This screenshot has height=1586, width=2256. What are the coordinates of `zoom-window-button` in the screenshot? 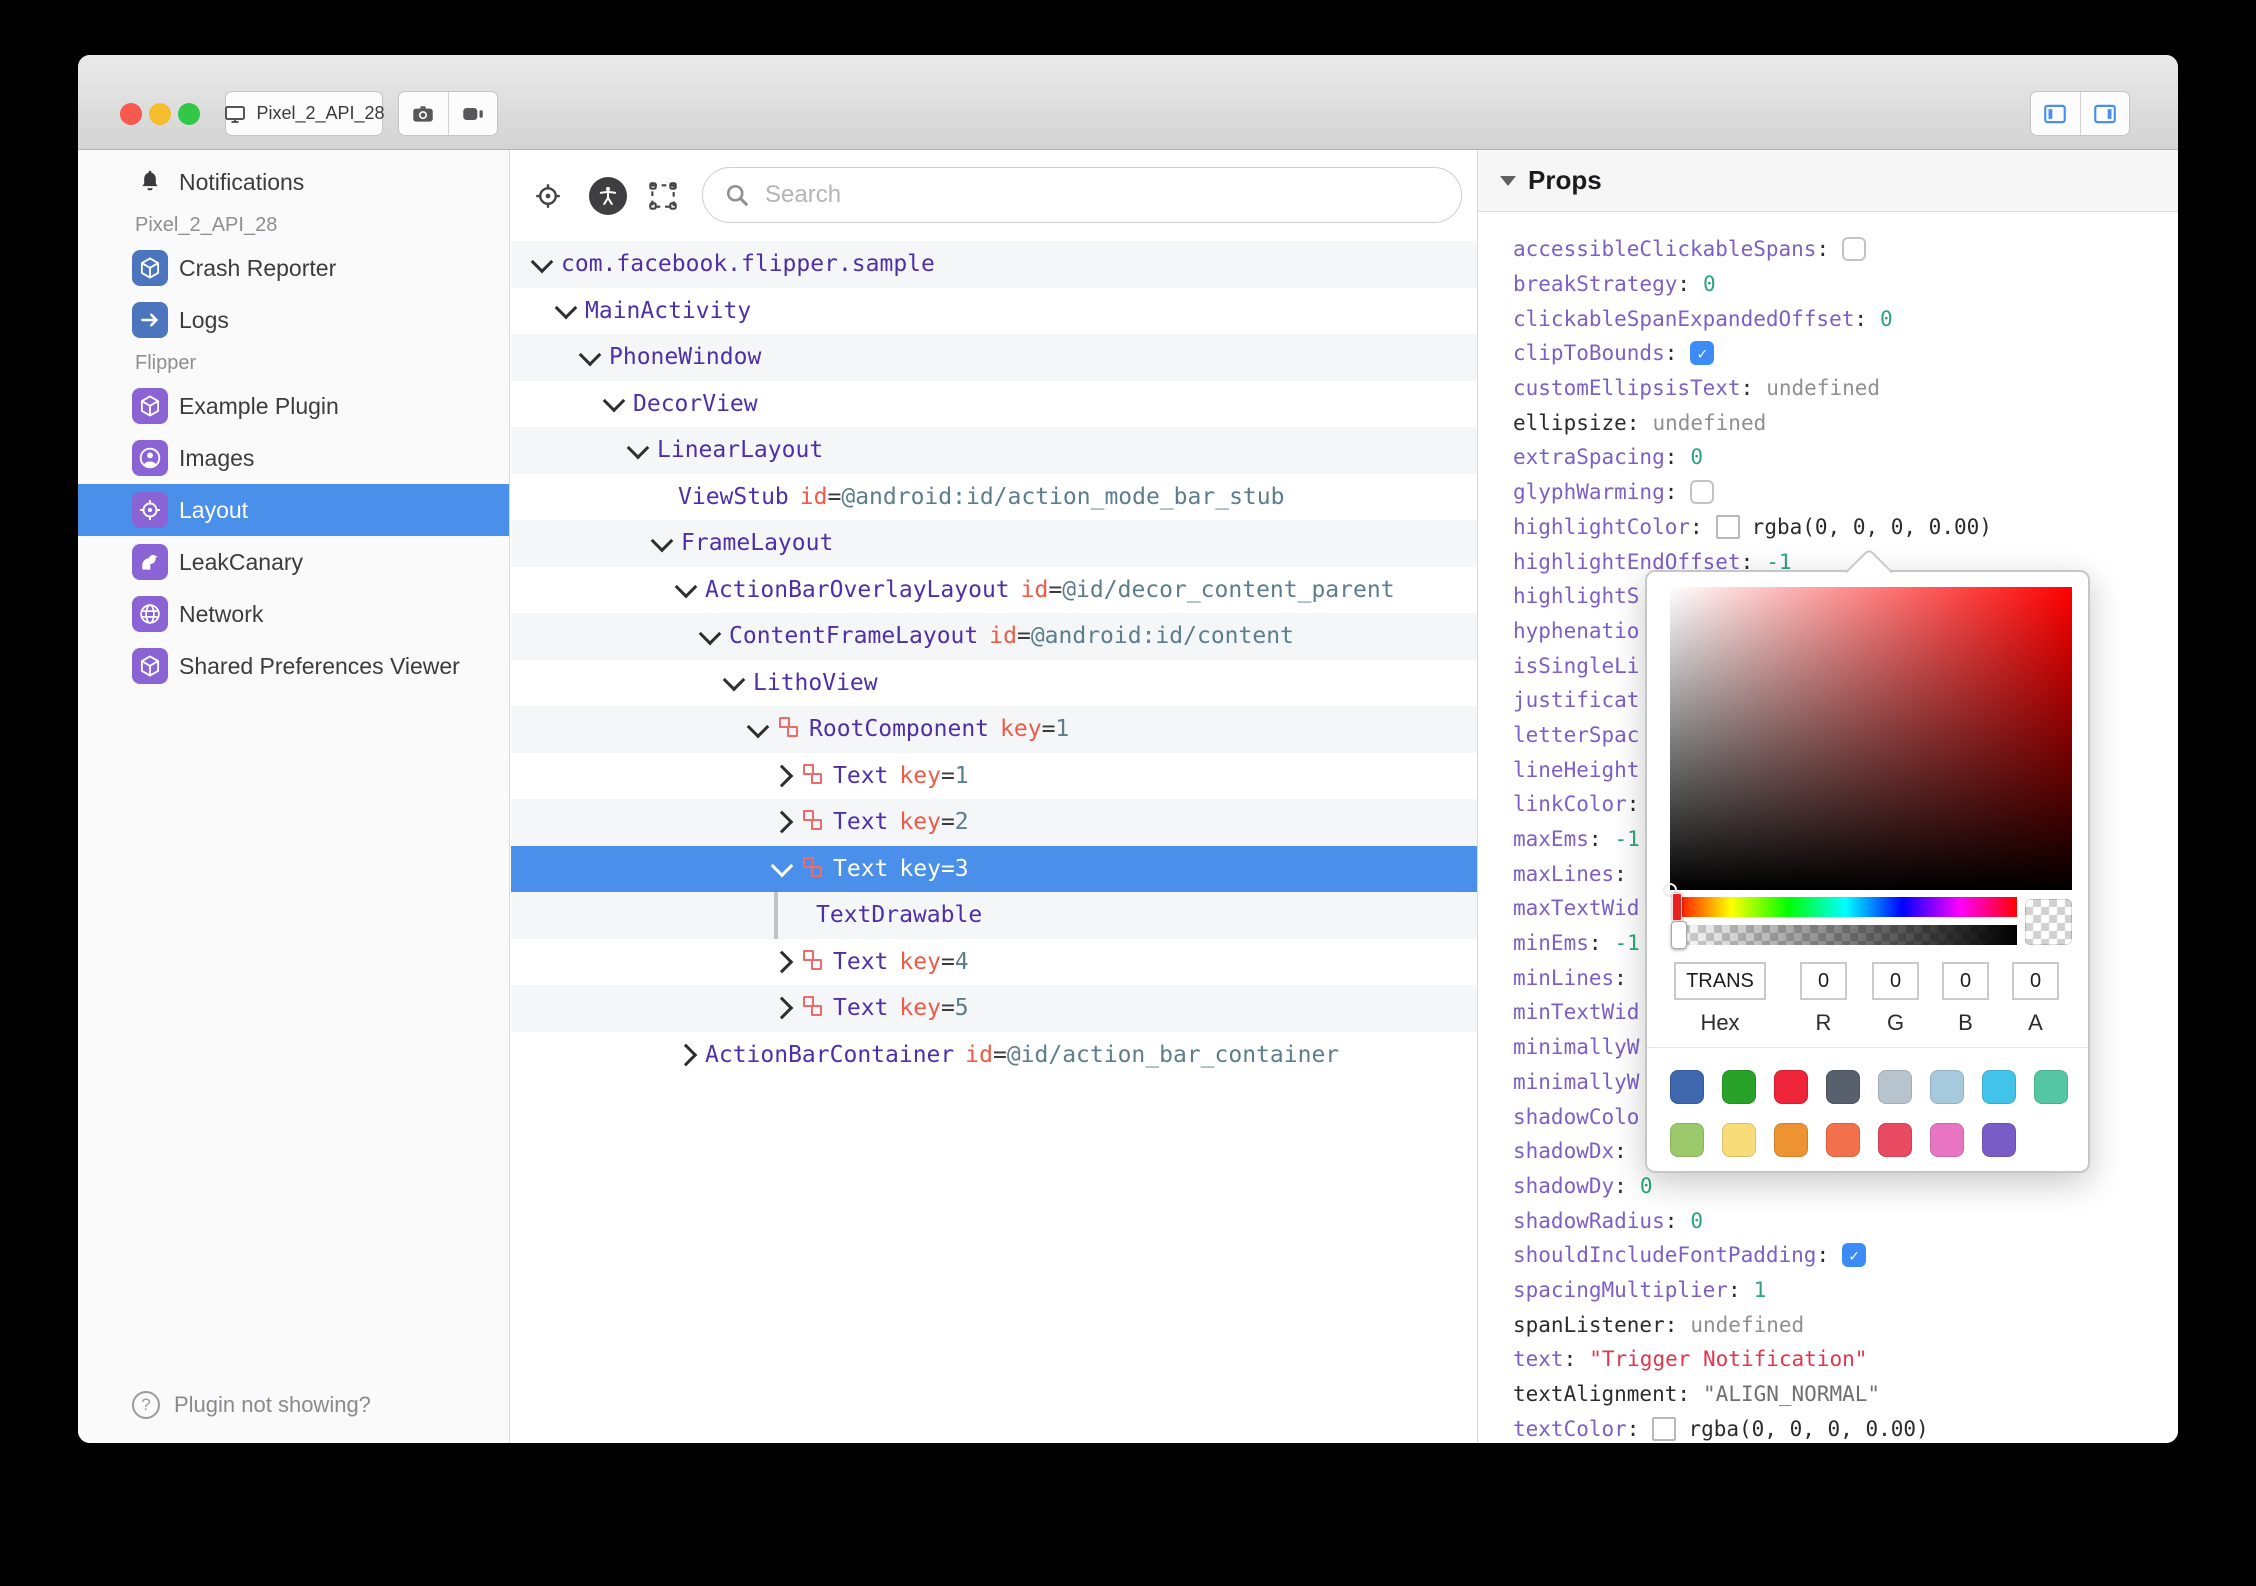 It's located at (189, 114).